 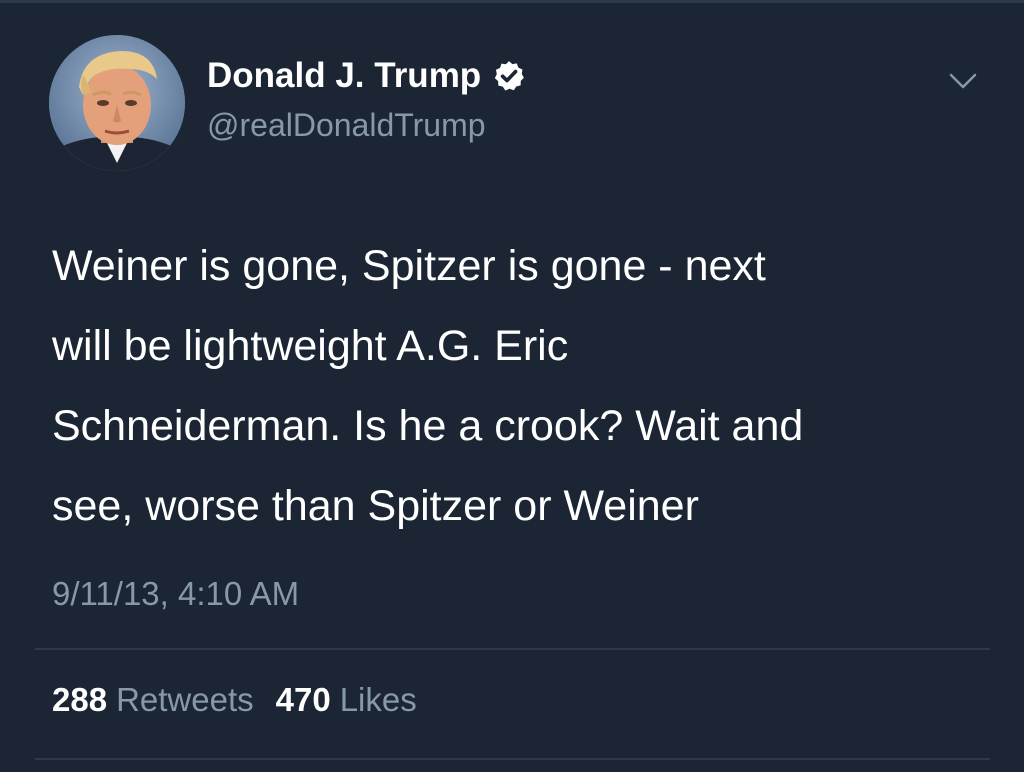 What do you see at coordinates (963, 81) in the screenshot?
I see `chevron-down-icon` at bounding box center [963, 81].